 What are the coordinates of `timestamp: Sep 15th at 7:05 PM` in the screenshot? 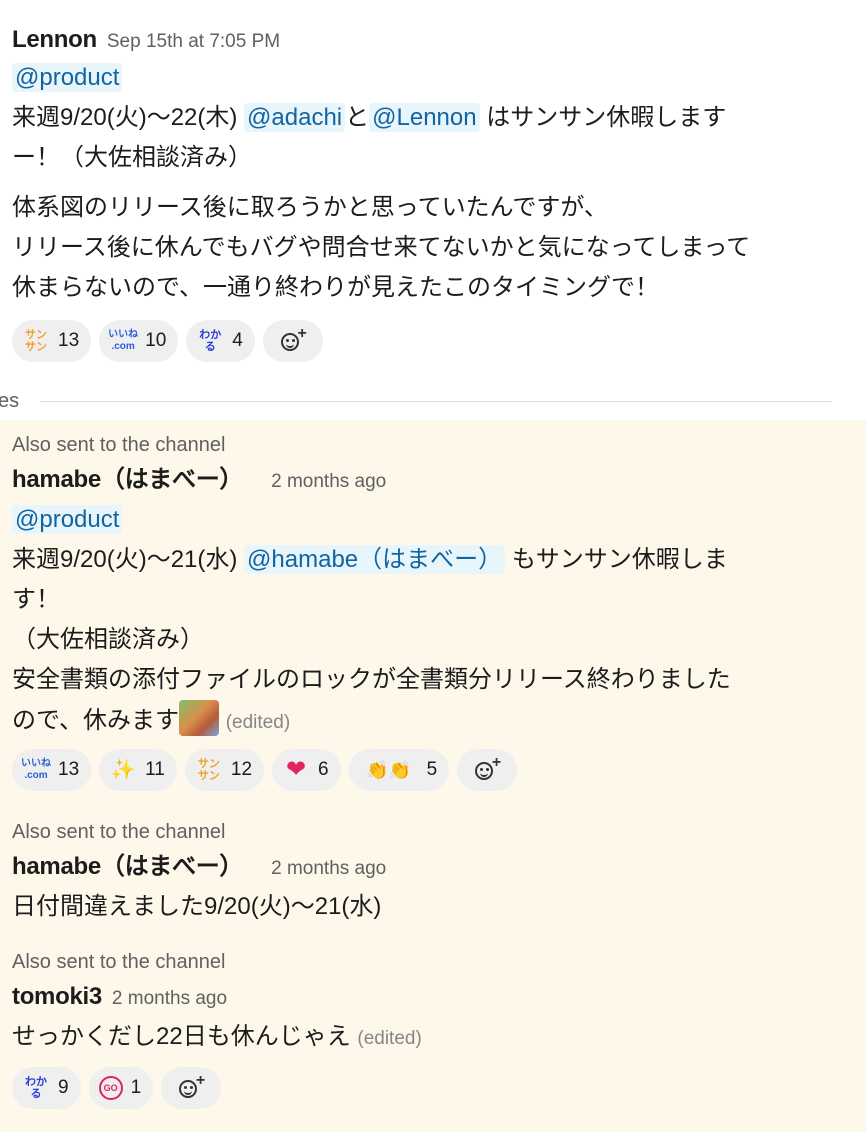 It's located at (193, 41).